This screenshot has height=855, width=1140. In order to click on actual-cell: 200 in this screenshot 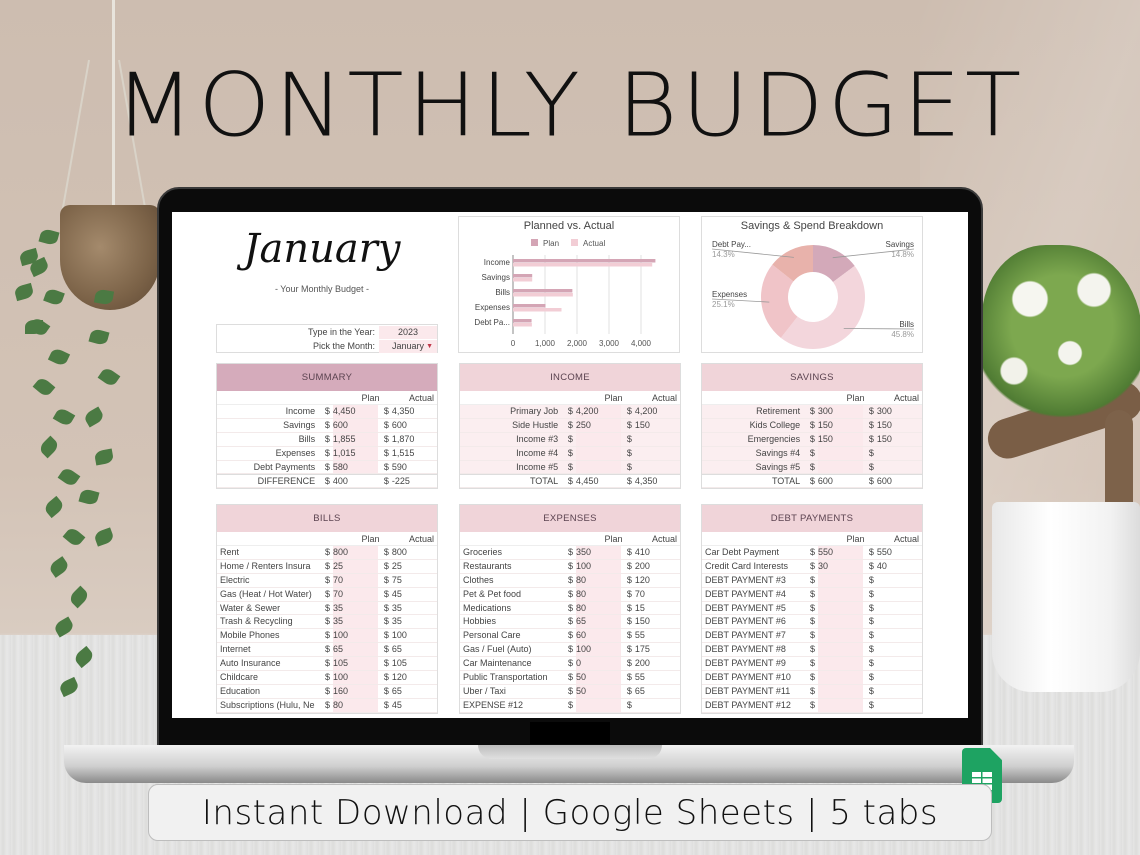, I will do `click(657, 566)`.